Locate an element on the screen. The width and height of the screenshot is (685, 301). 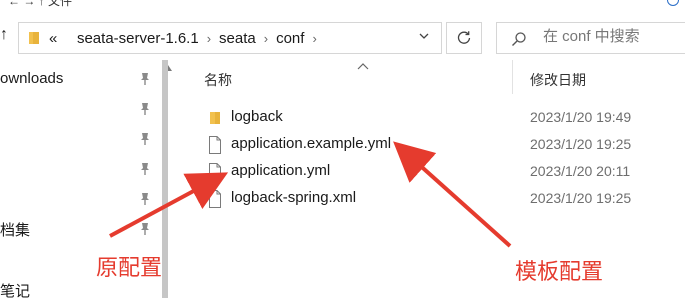
file-row: application.yml 2023/1/20 20:11 is located at coordinates (430, 172).